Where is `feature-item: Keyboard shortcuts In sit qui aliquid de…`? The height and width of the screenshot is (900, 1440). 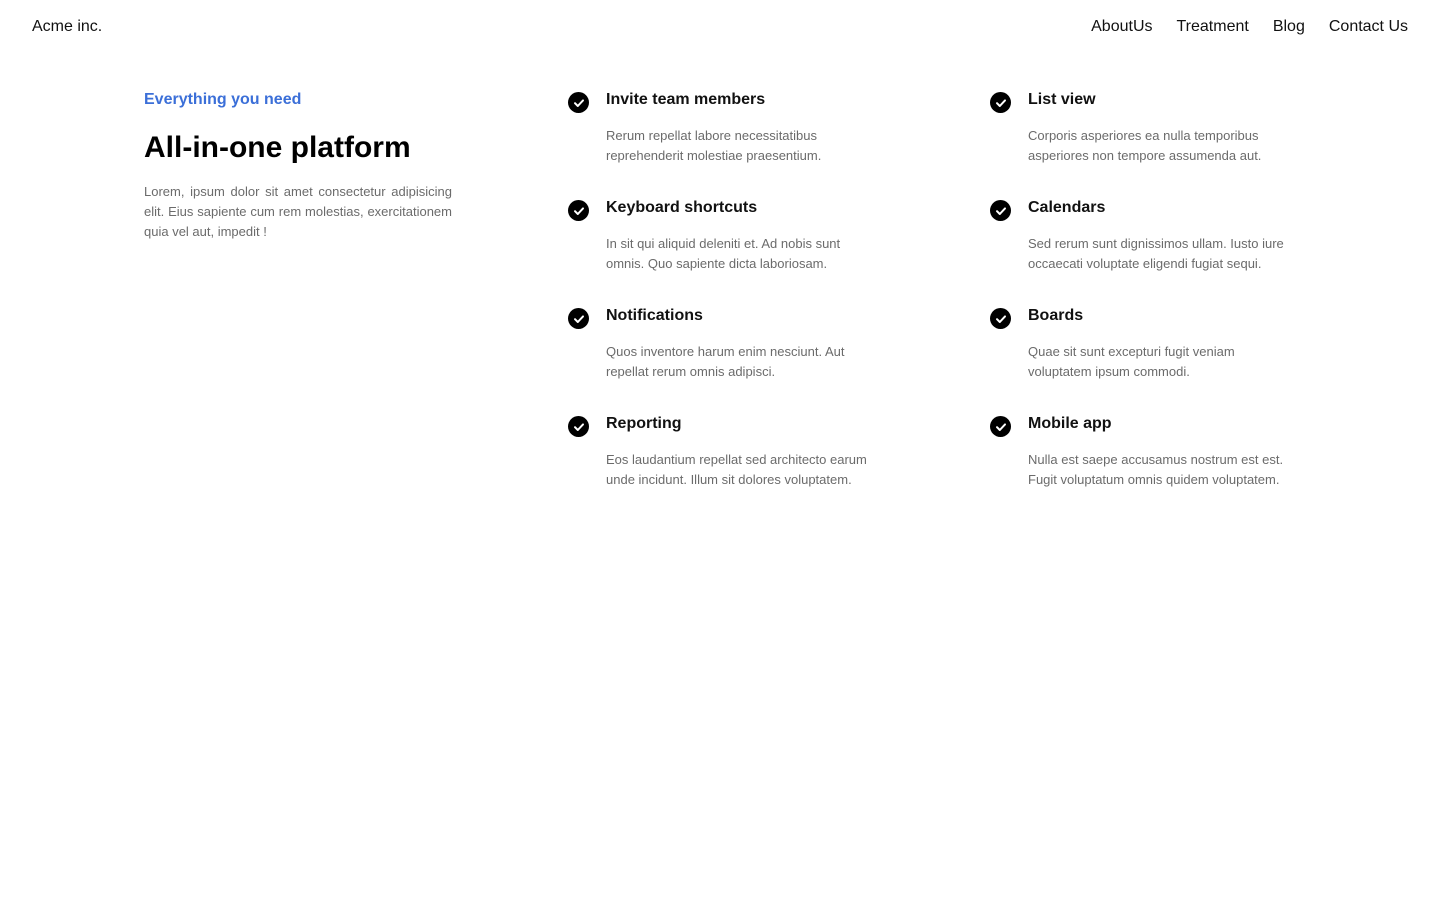 feature-item: Keyboard shortcuts In sit qui aliquid de… is located at coordinates (728, 236).